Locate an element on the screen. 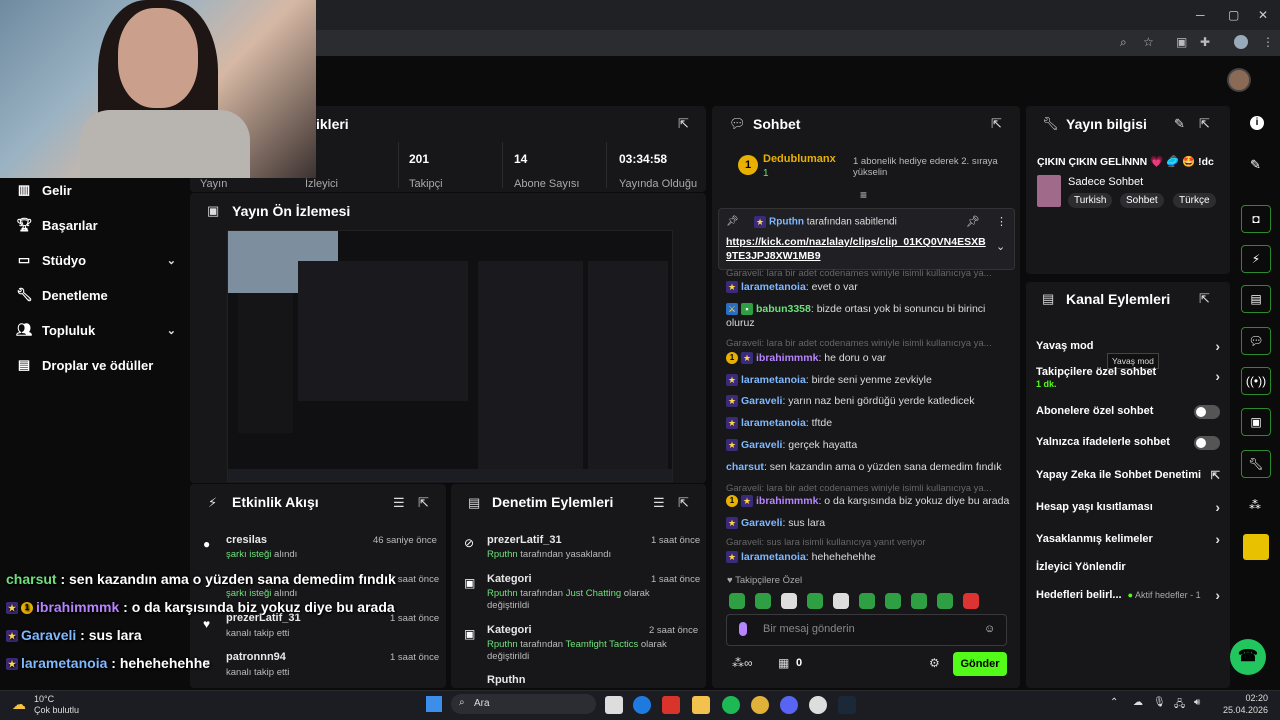  unpin-icon: 📌︎ is located at coordinates (973, 221).